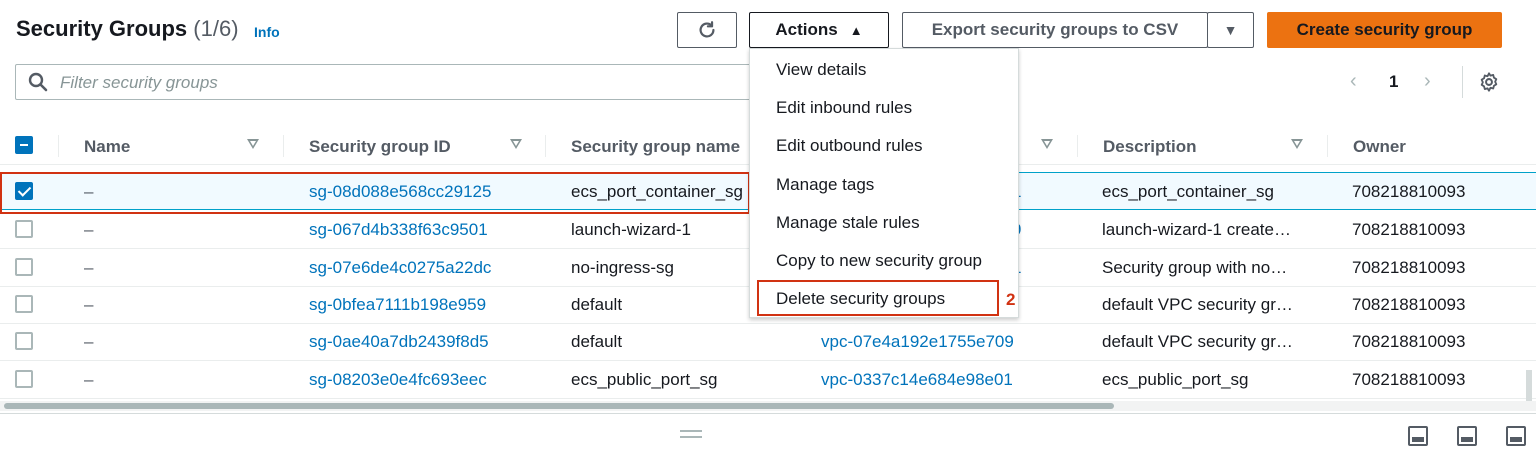  What do you see at coordinates (1462, 82) in the screenshot?
I see `divider` at bounding box center [1462, 82].